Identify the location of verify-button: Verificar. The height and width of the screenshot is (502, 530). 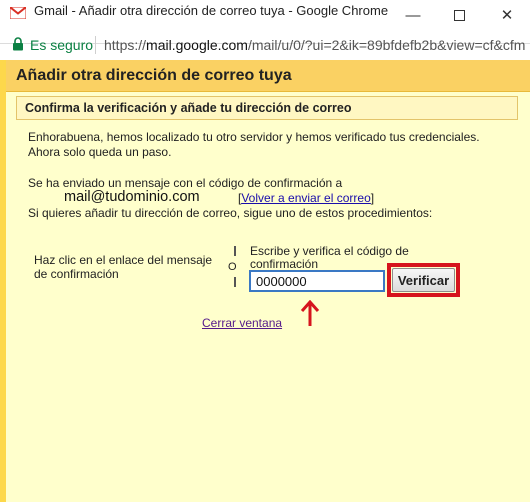
(423, 280).